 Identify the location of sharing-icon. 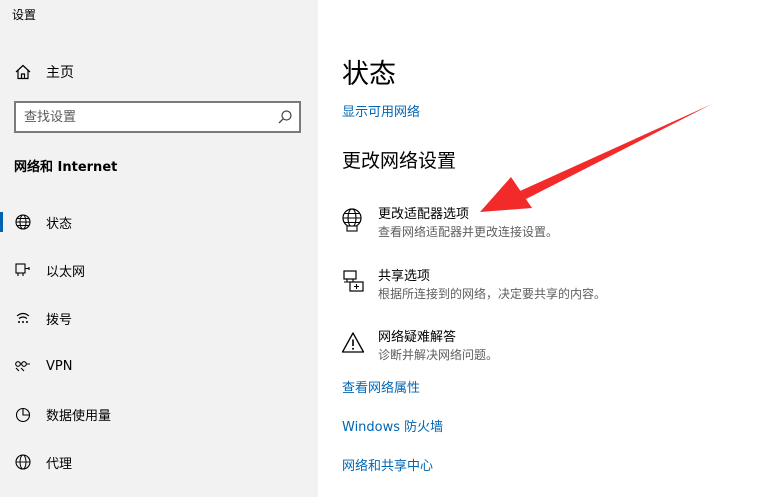
(353, 282).